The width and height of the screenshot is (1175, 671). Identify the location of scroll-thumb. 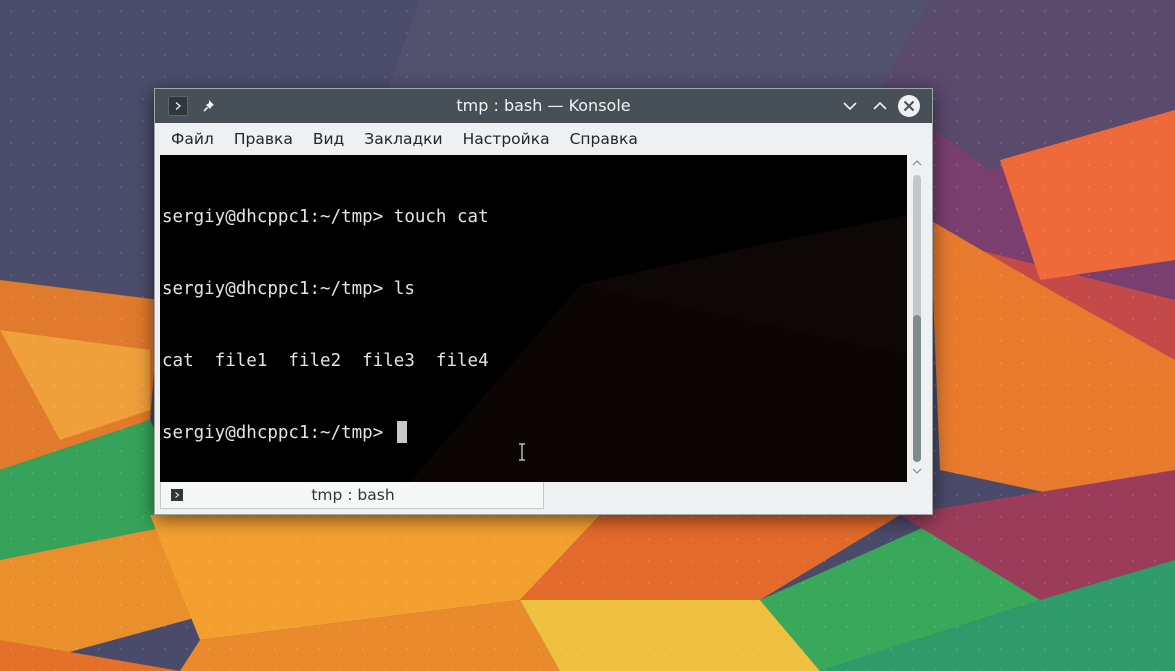
(917, 388).